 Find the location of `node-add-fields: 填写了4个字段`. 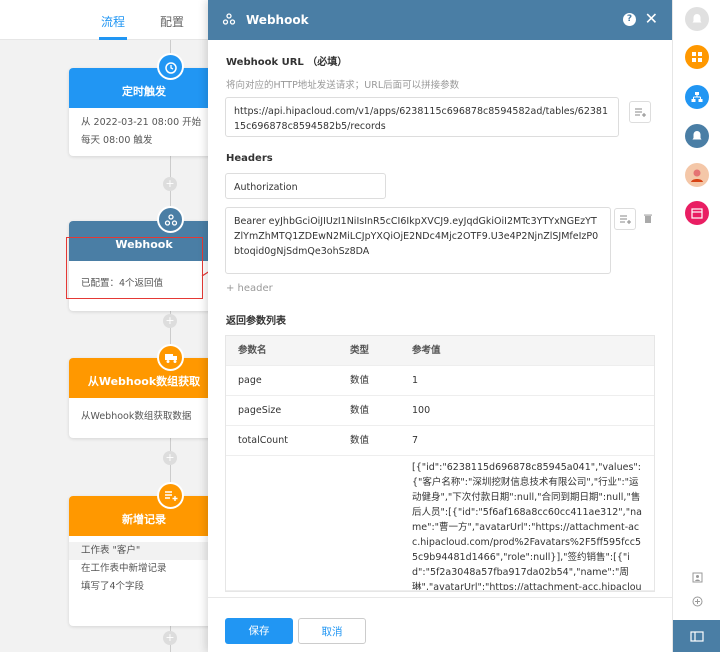

node-add-fields: 填写了4个字段 is located at coordinates (113, 586).